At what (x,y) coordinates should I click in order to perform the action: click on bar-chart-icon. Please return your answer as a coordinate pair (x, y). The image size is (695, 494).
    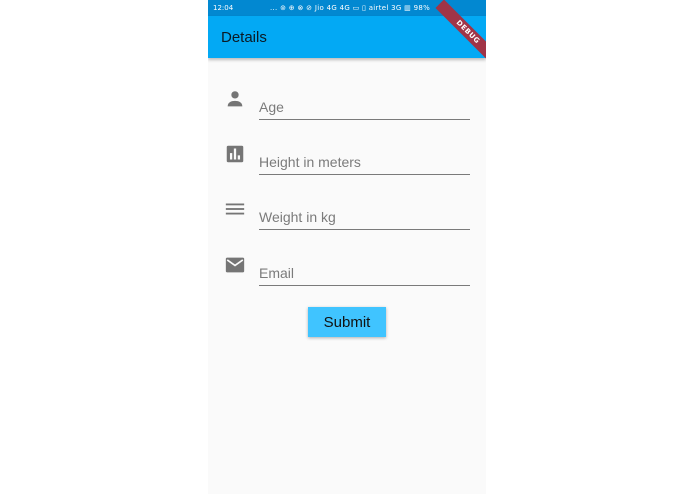
    Looking at the image, I should click on (235, 154).